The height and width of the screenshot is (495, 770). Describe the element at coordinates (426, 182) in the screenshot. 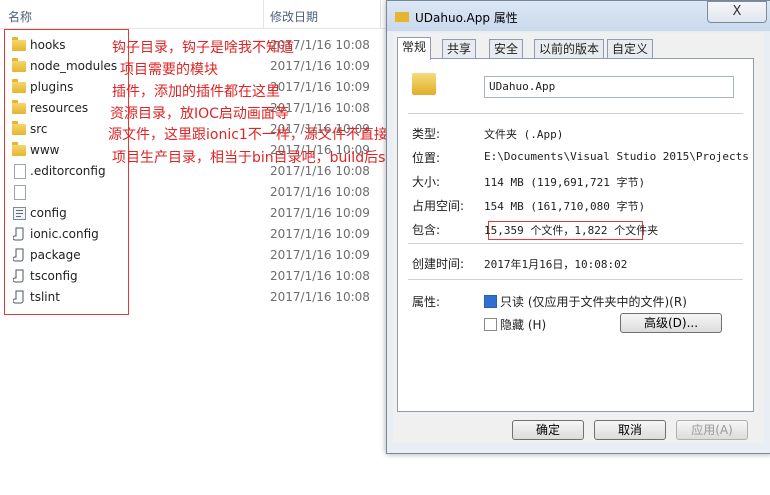

I see `size-label: 大小:` at that location.